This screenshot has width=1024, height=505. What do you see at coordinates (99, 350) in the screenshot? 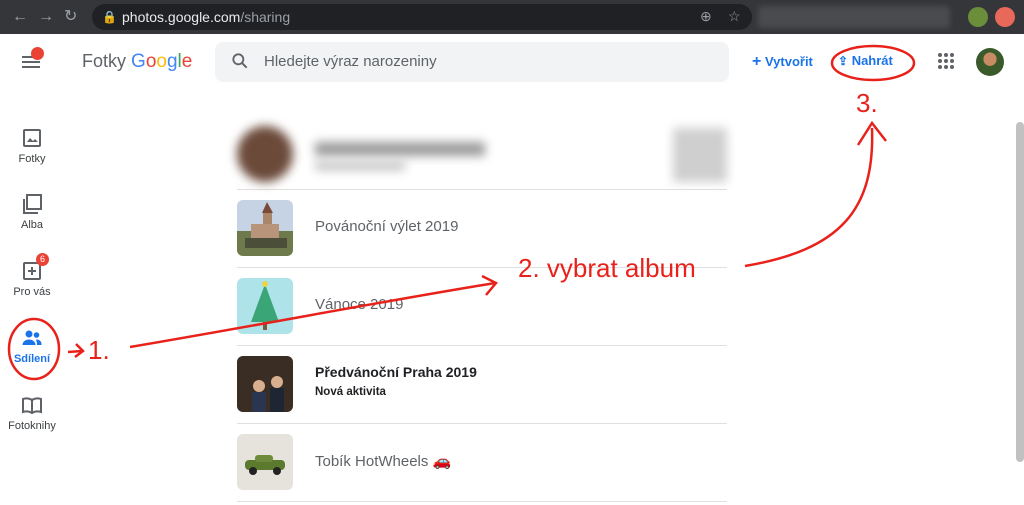
I see `annotation-step-1: 1.` at bounding box center [99, 350].